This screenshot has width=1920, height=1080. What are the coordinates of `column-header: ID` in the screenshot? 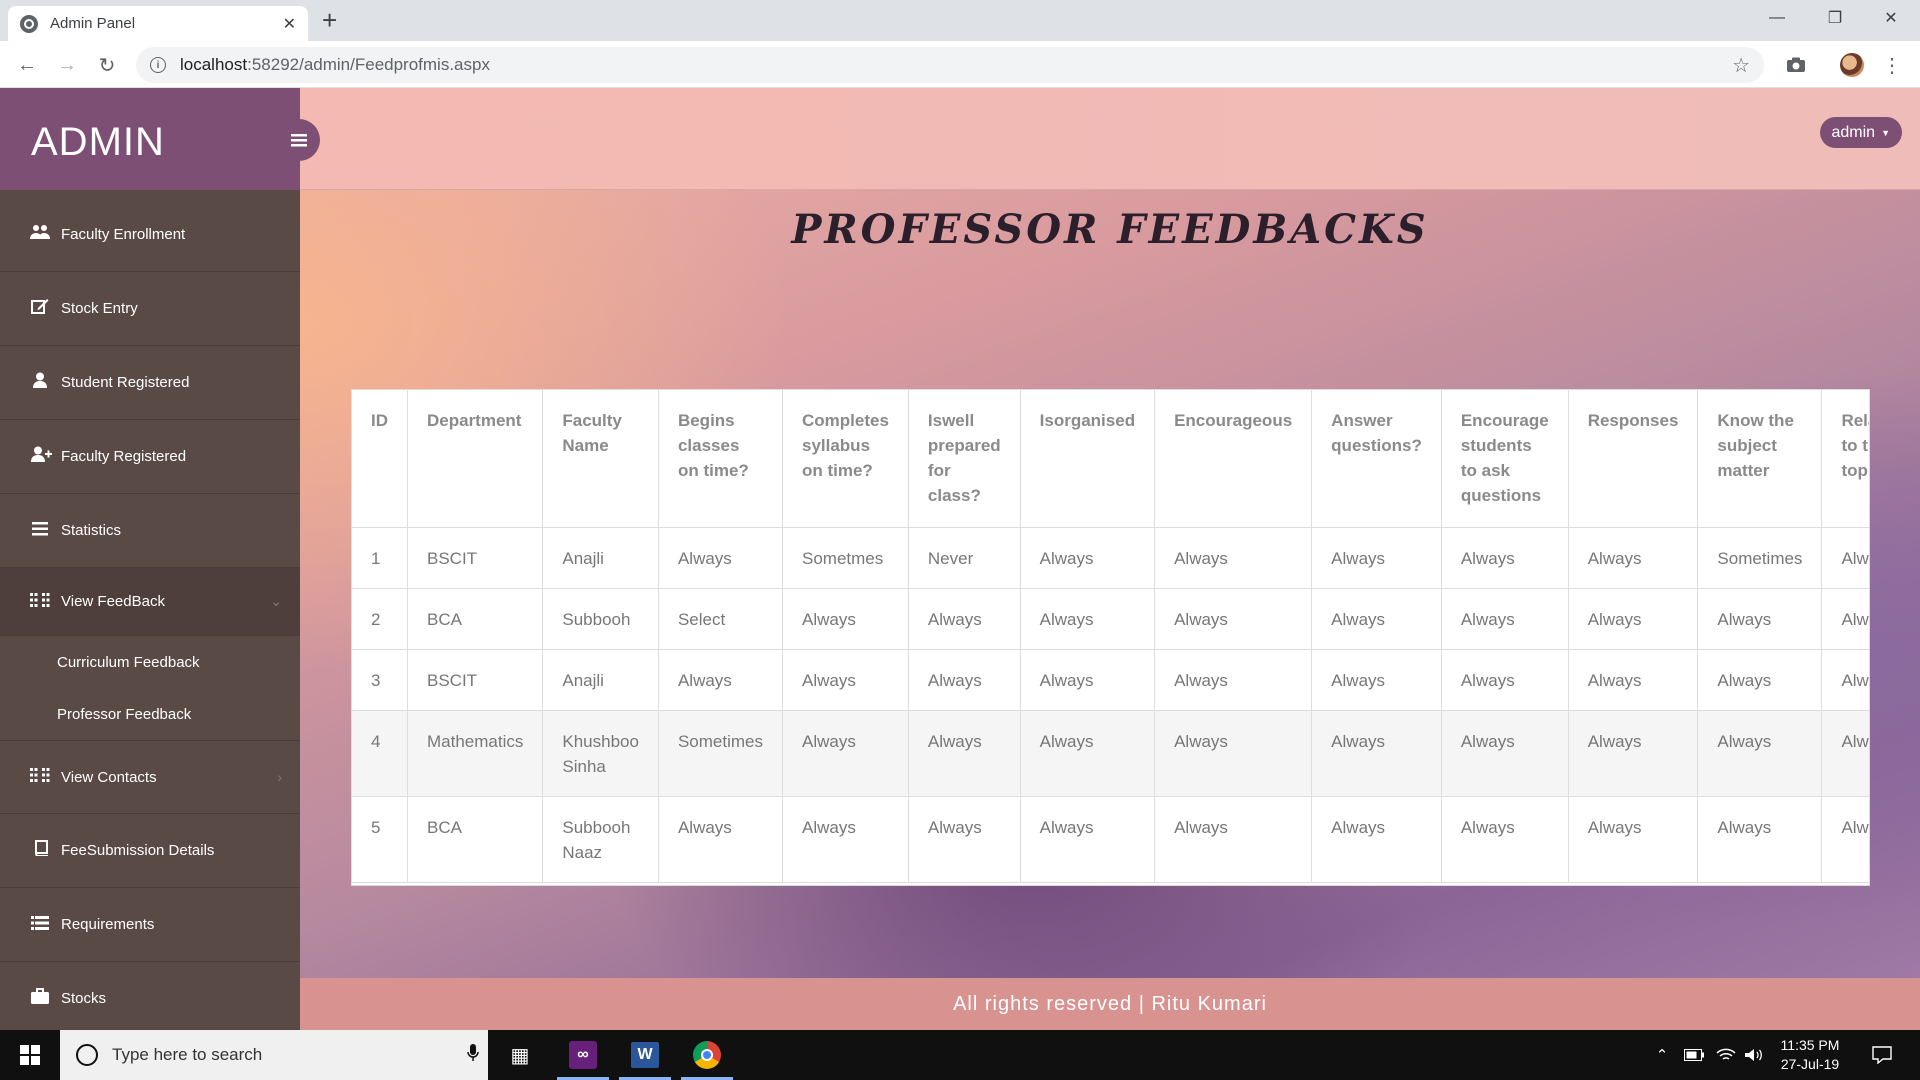 It's located at (380, 459).